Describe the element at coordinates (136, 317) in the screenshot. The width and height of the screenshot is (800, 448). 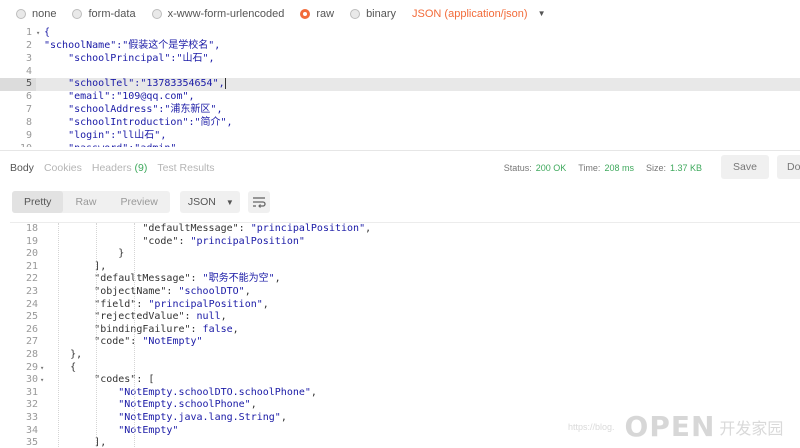
I see `response-code-text: "rejectedValue": null,` at that location.